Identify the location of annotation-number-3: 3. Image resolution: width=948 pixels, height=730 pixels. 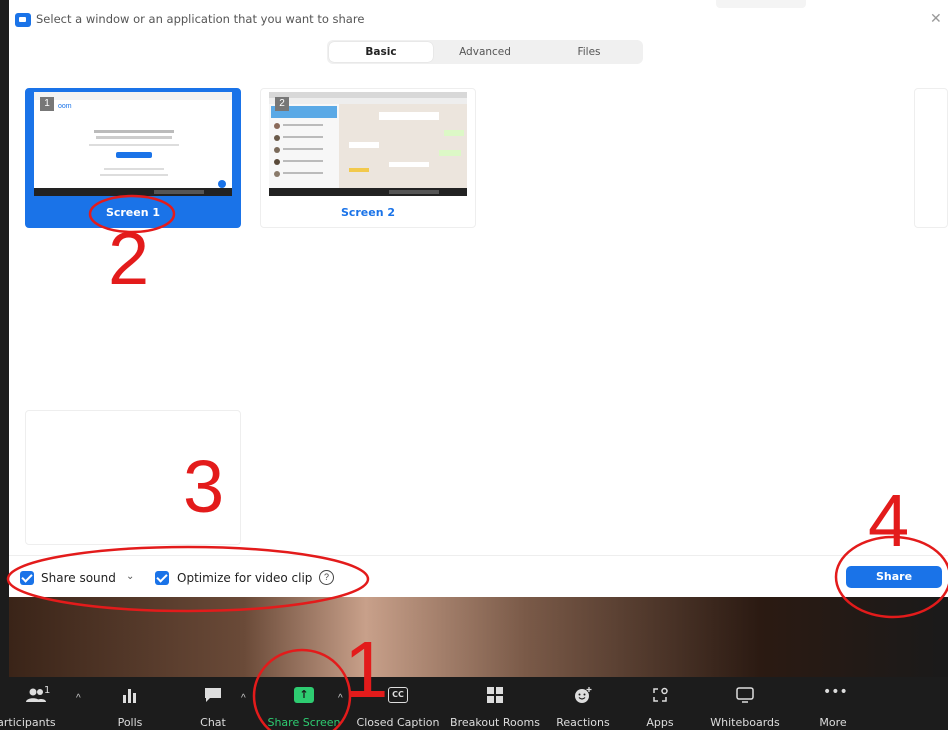
(204, 486).